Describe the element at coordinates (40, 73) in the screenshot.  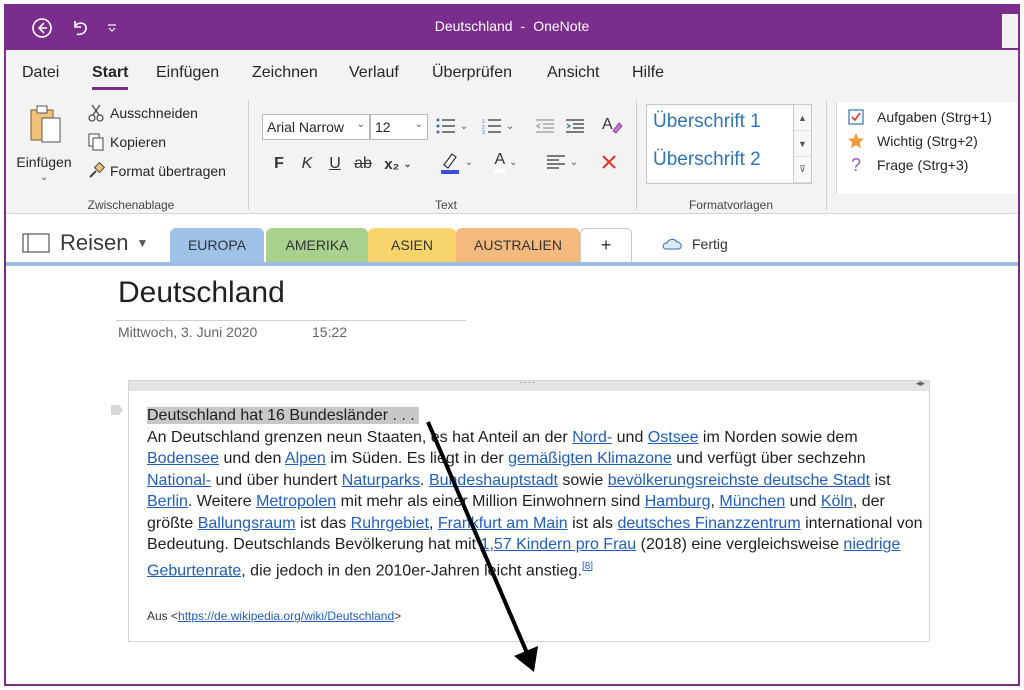
I see `tab-datei: Datei` at that location.